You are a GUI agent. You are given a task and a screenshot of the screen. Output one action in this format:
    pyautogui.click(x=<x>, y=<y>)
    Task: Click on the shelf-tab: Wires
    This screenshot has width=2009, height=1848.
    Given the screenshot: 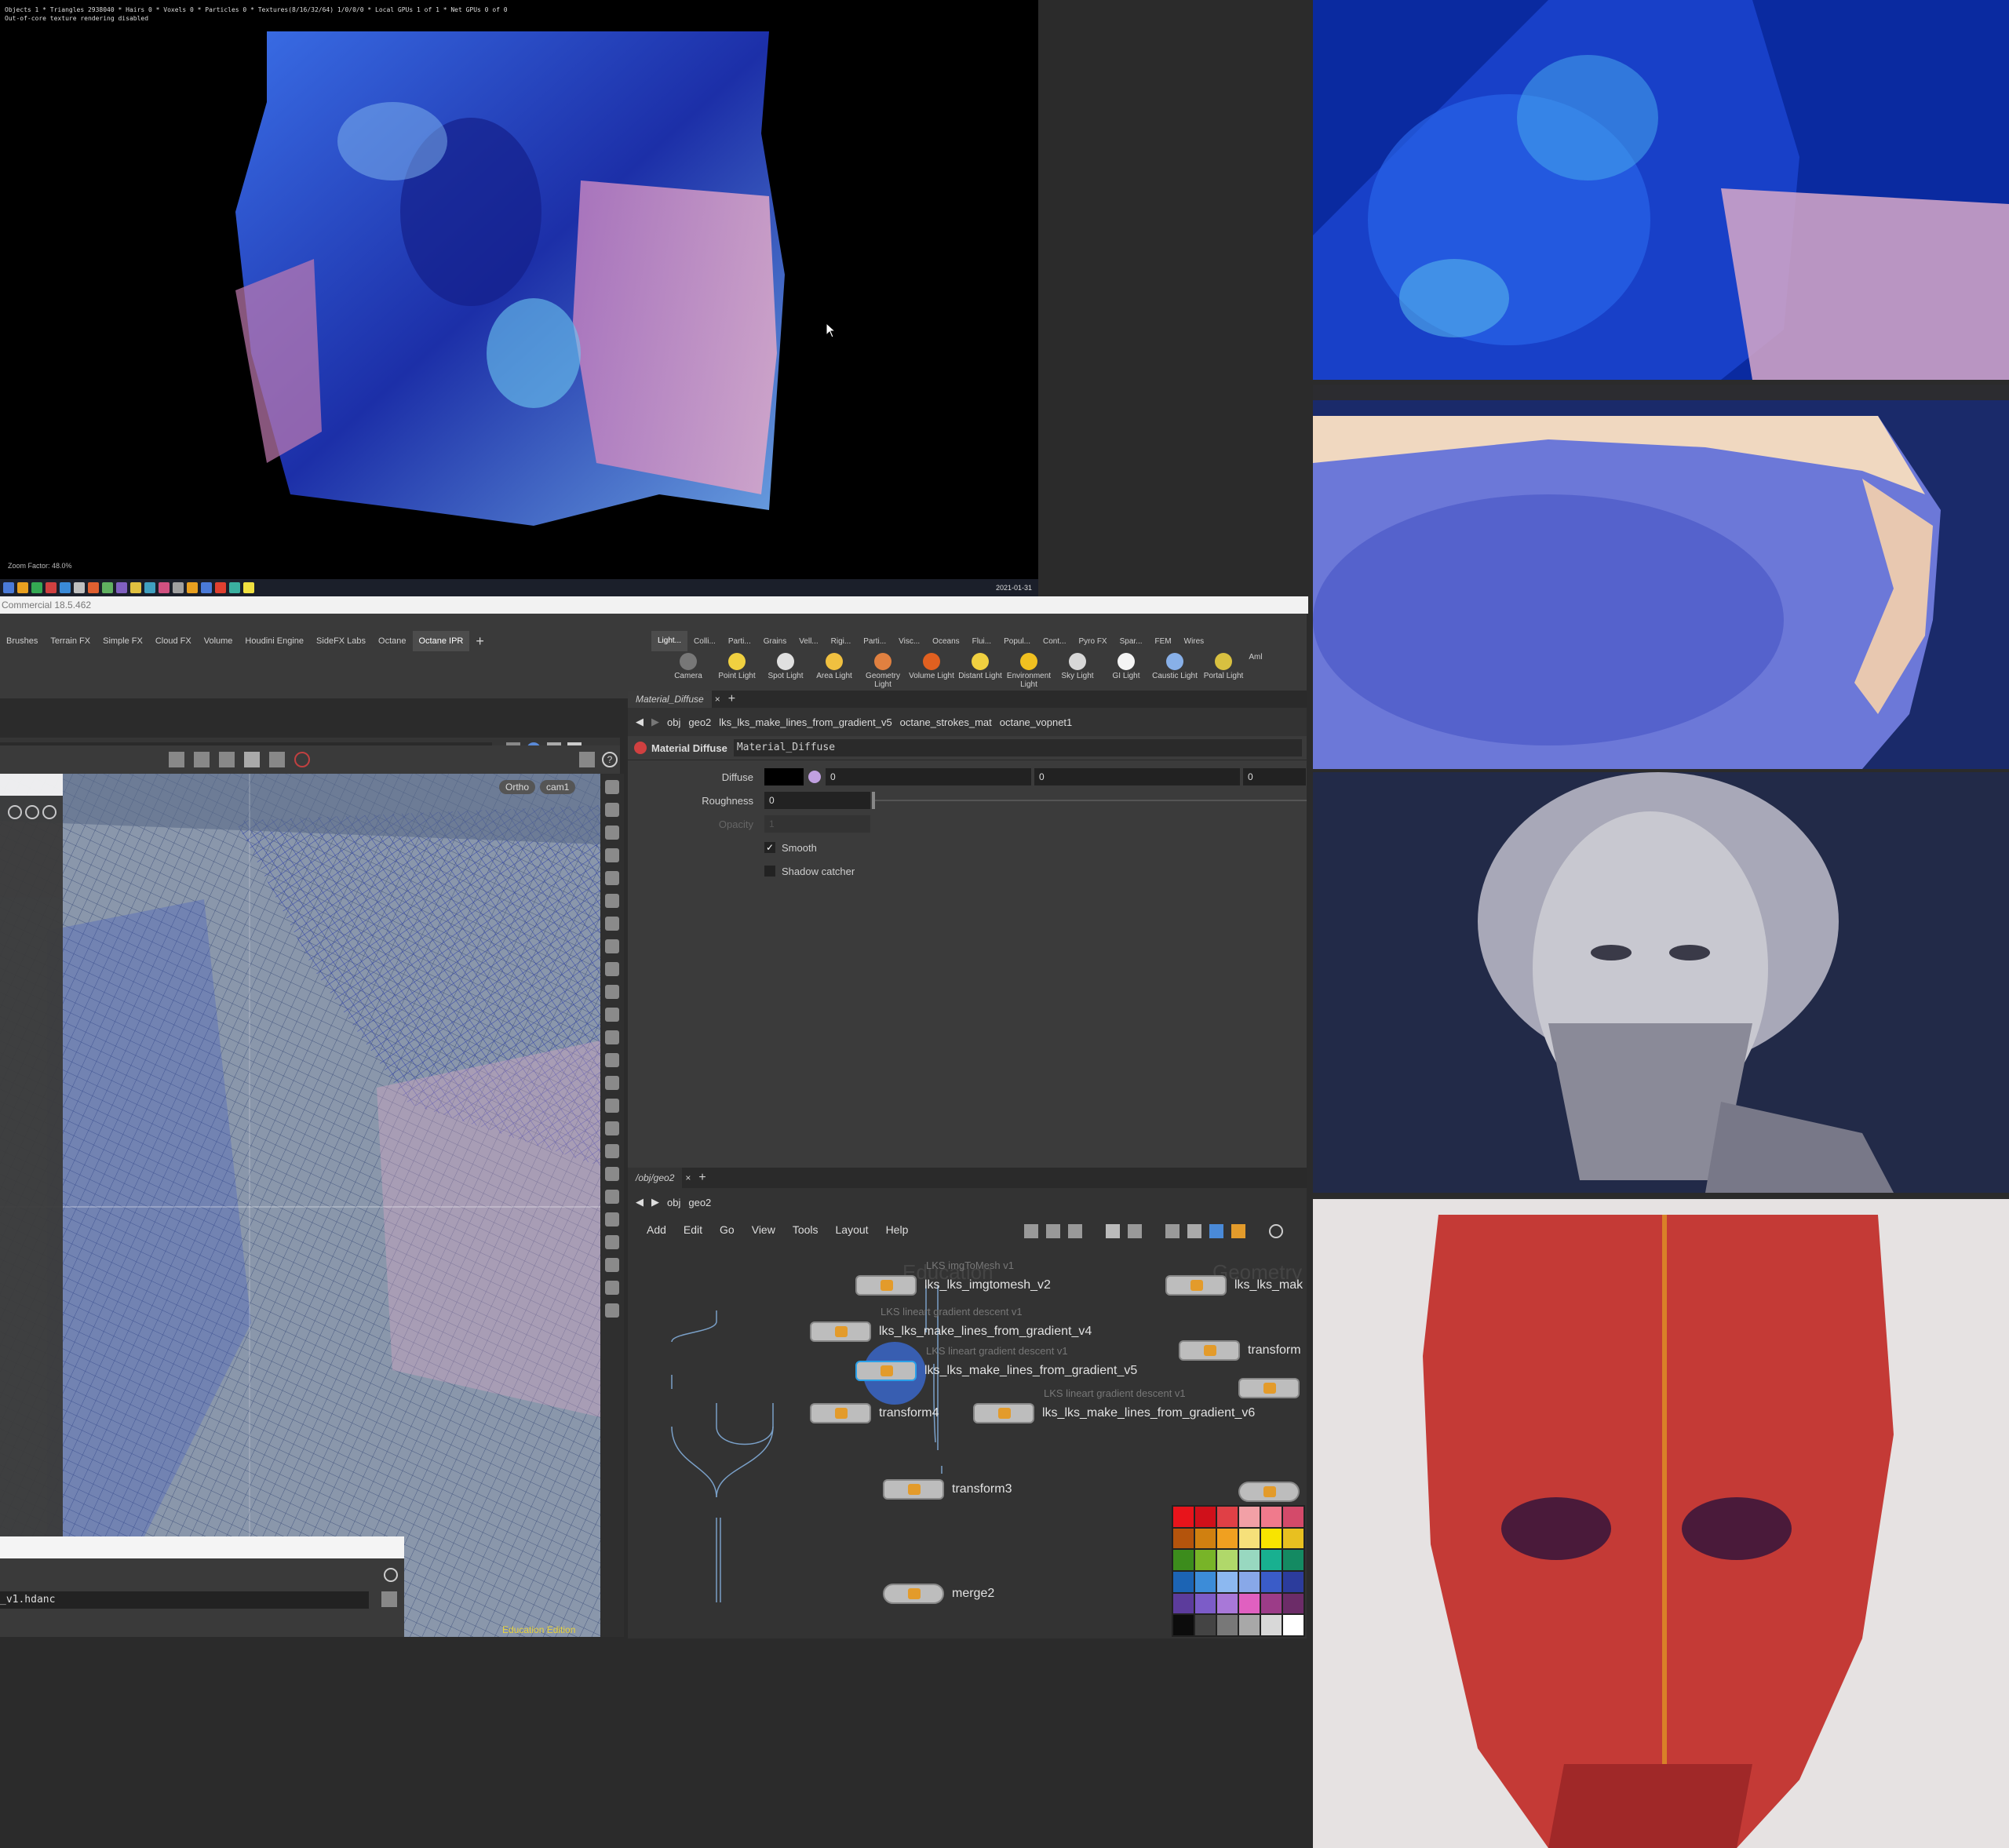 What is the action you would take?
    pyautogui.click(x=1194, y=642)
    